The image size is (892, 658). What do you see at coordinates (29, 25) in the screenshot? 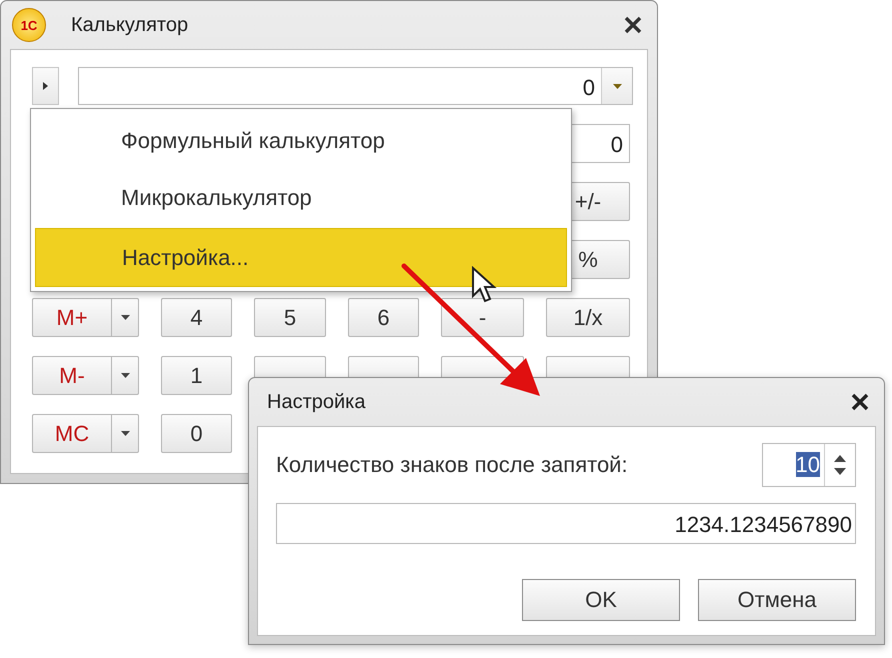
I see `app-logo: 1С` at bounding box center [29, 25].